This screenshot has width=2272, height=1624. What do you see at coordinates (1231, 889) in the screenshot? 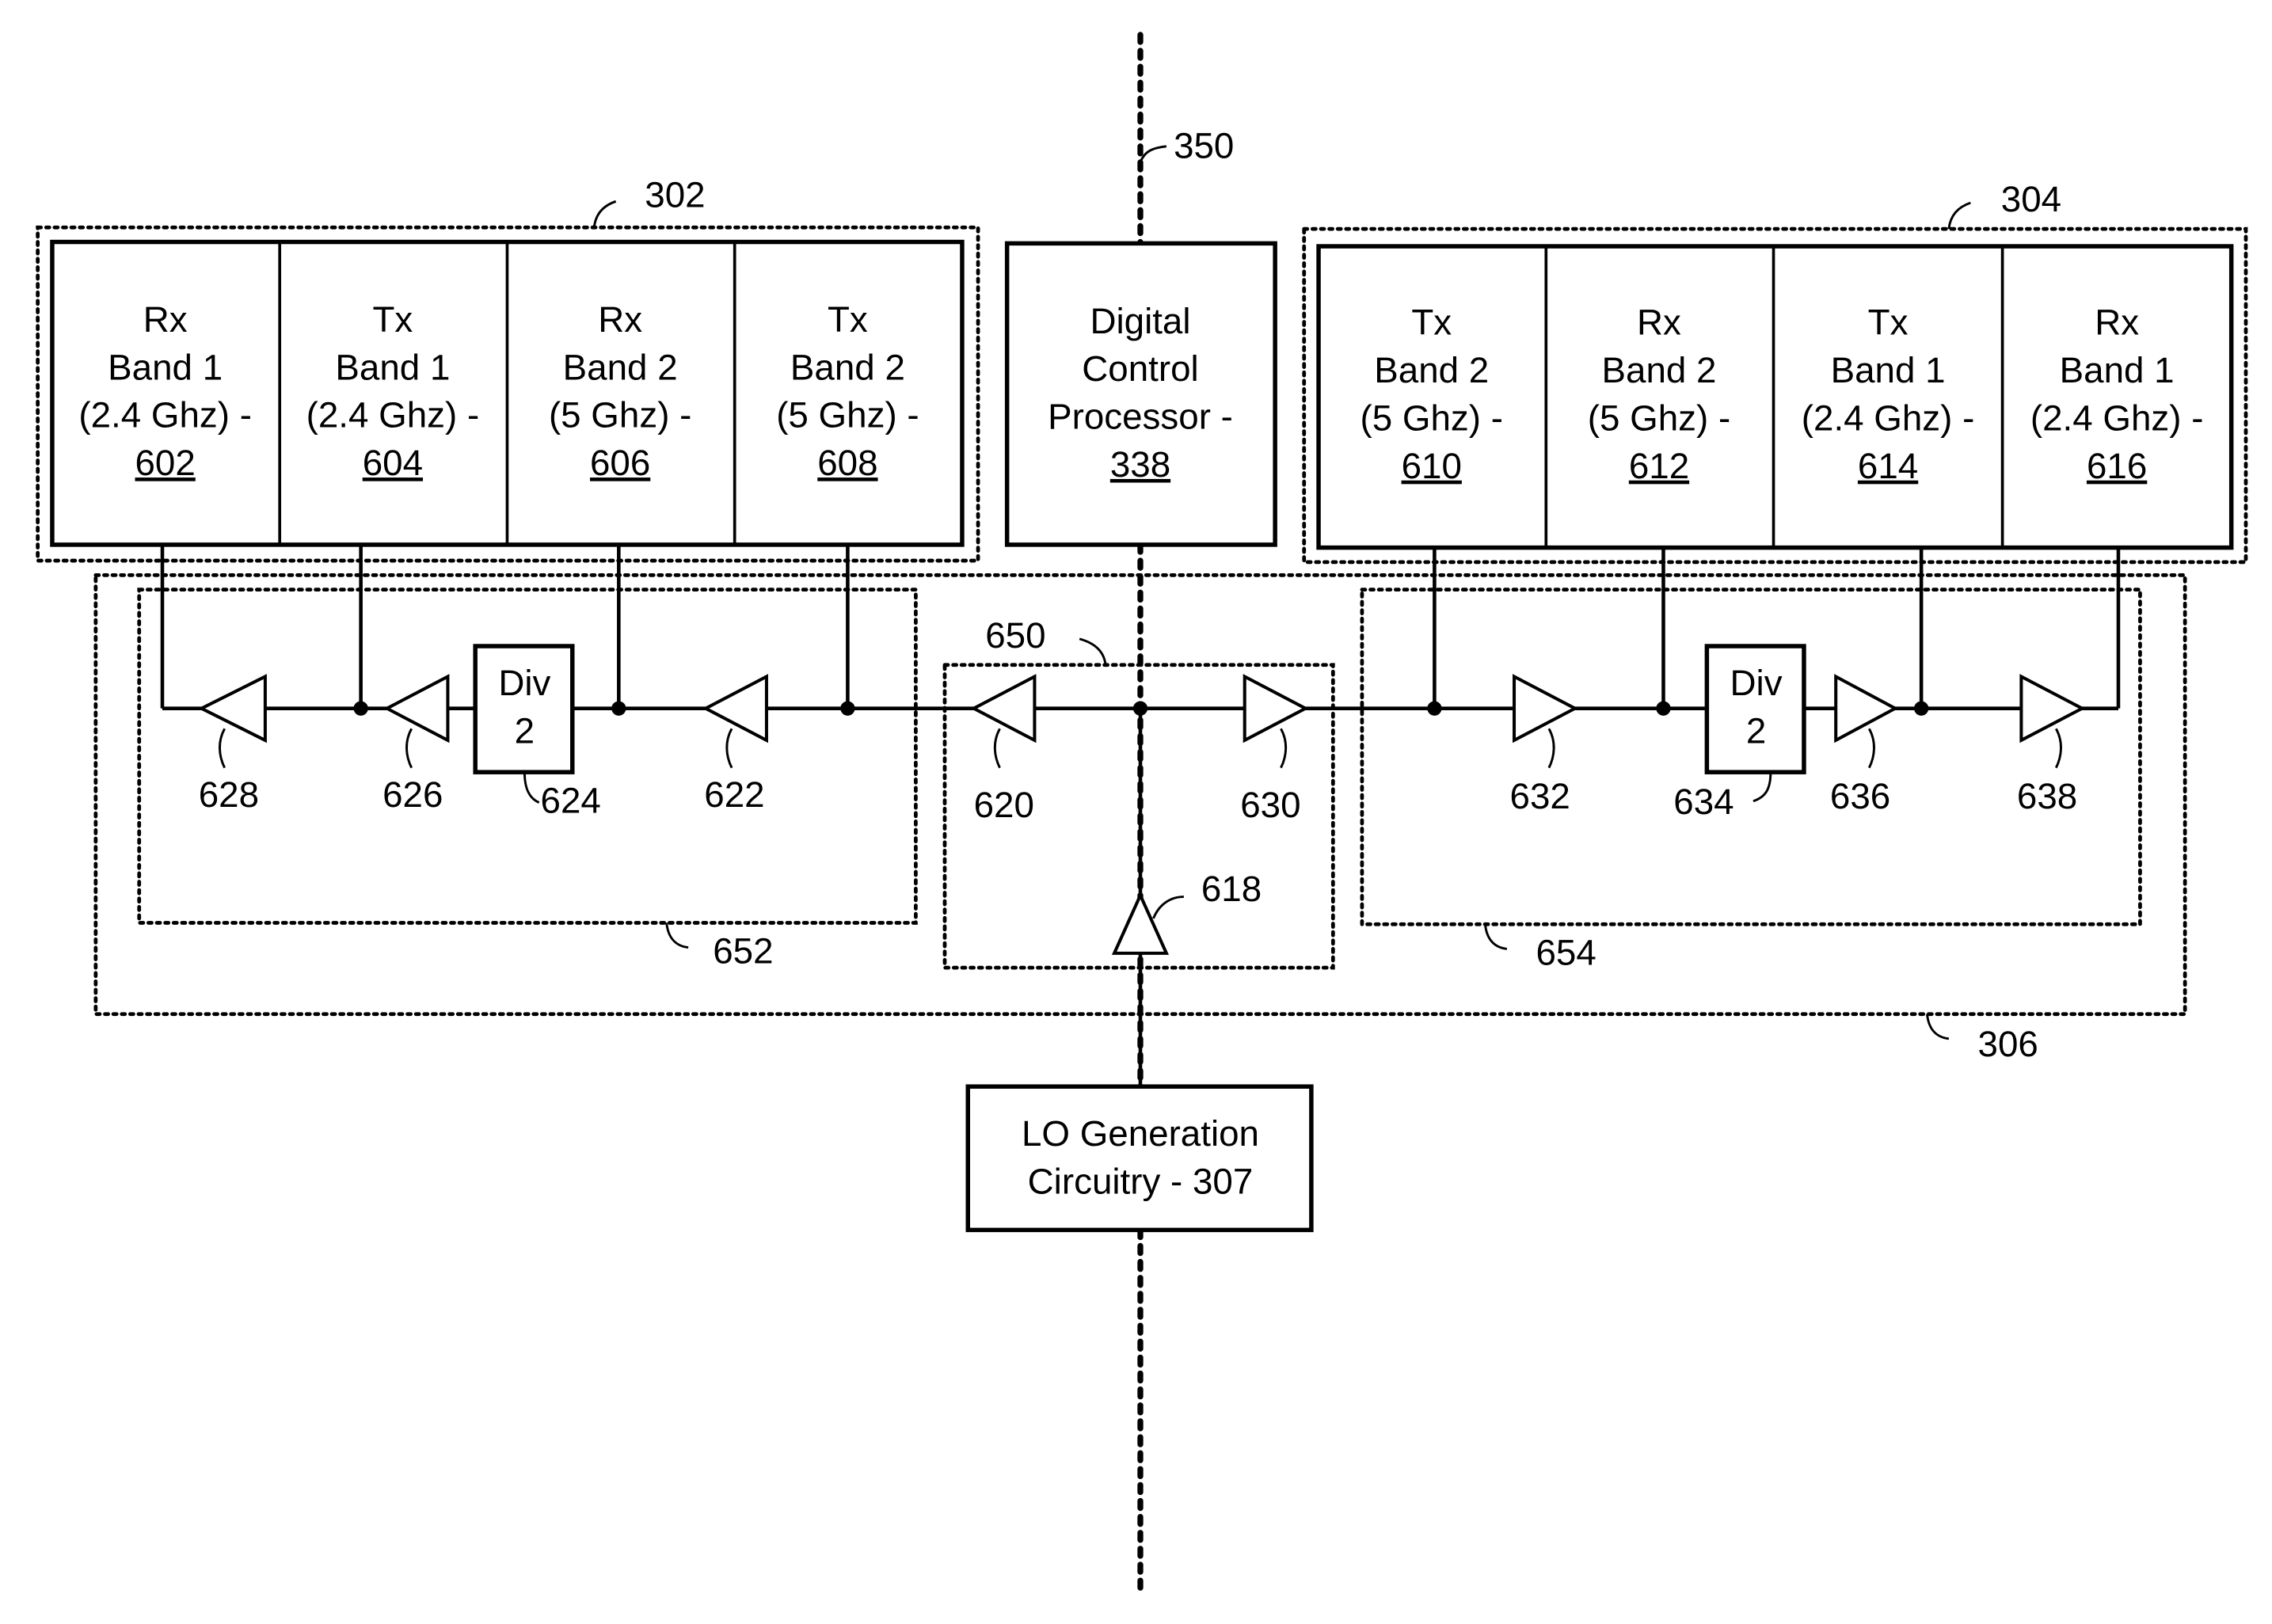
I see `amp-618-label: 618` at bounding box center [1231, 889].